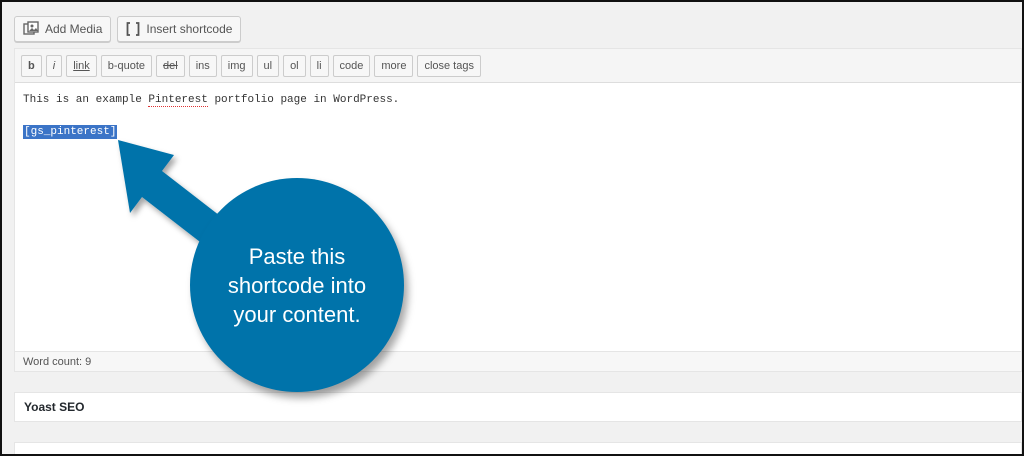  What do you see at coordinates (294, 65) in the screenshot?
I see `qt-ol-button: ol` at bounding box center [294, 65].